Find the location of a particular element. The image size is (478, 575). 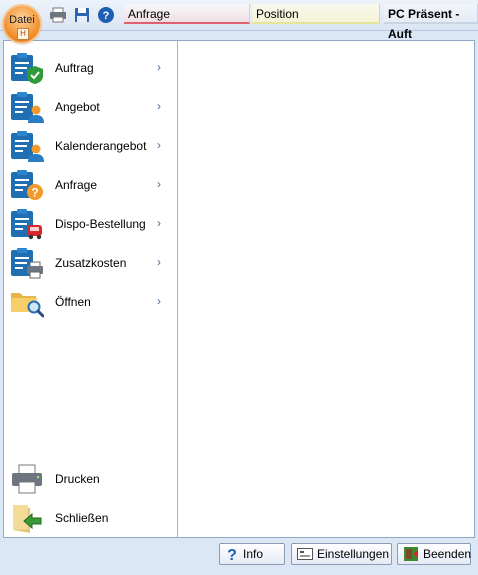

tab-position: Position is located at coordinates (316, 14).